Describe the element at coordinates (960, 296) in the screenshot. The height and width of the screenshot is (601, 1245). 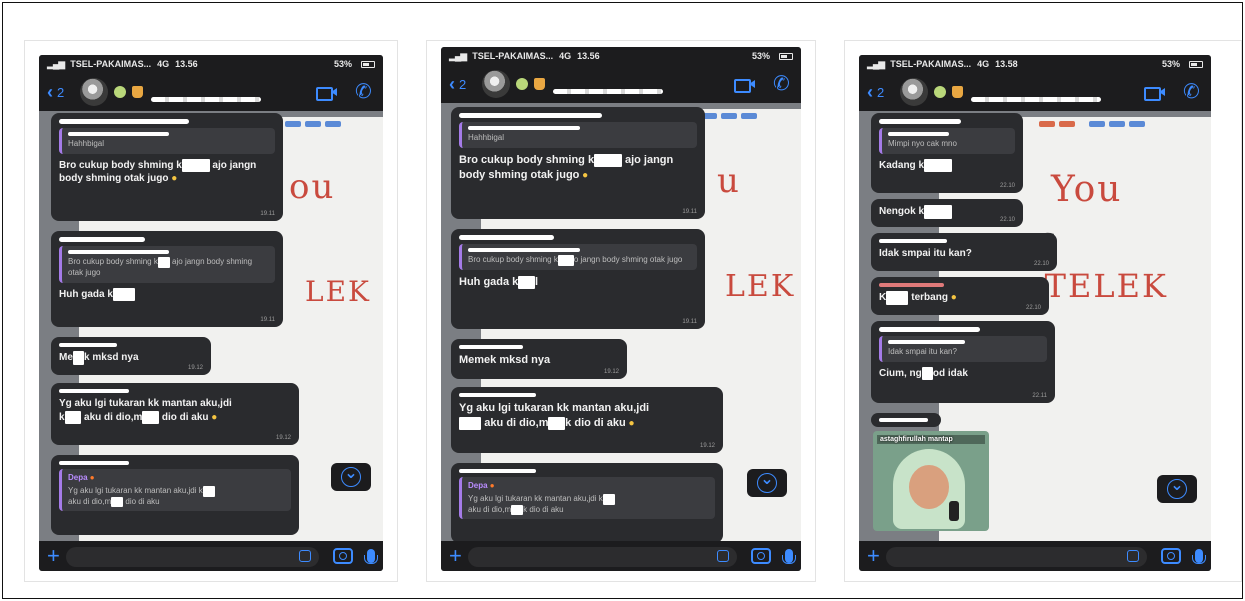
I see `message-bubble: Kxxxx terbang ● 22.10` at that location.